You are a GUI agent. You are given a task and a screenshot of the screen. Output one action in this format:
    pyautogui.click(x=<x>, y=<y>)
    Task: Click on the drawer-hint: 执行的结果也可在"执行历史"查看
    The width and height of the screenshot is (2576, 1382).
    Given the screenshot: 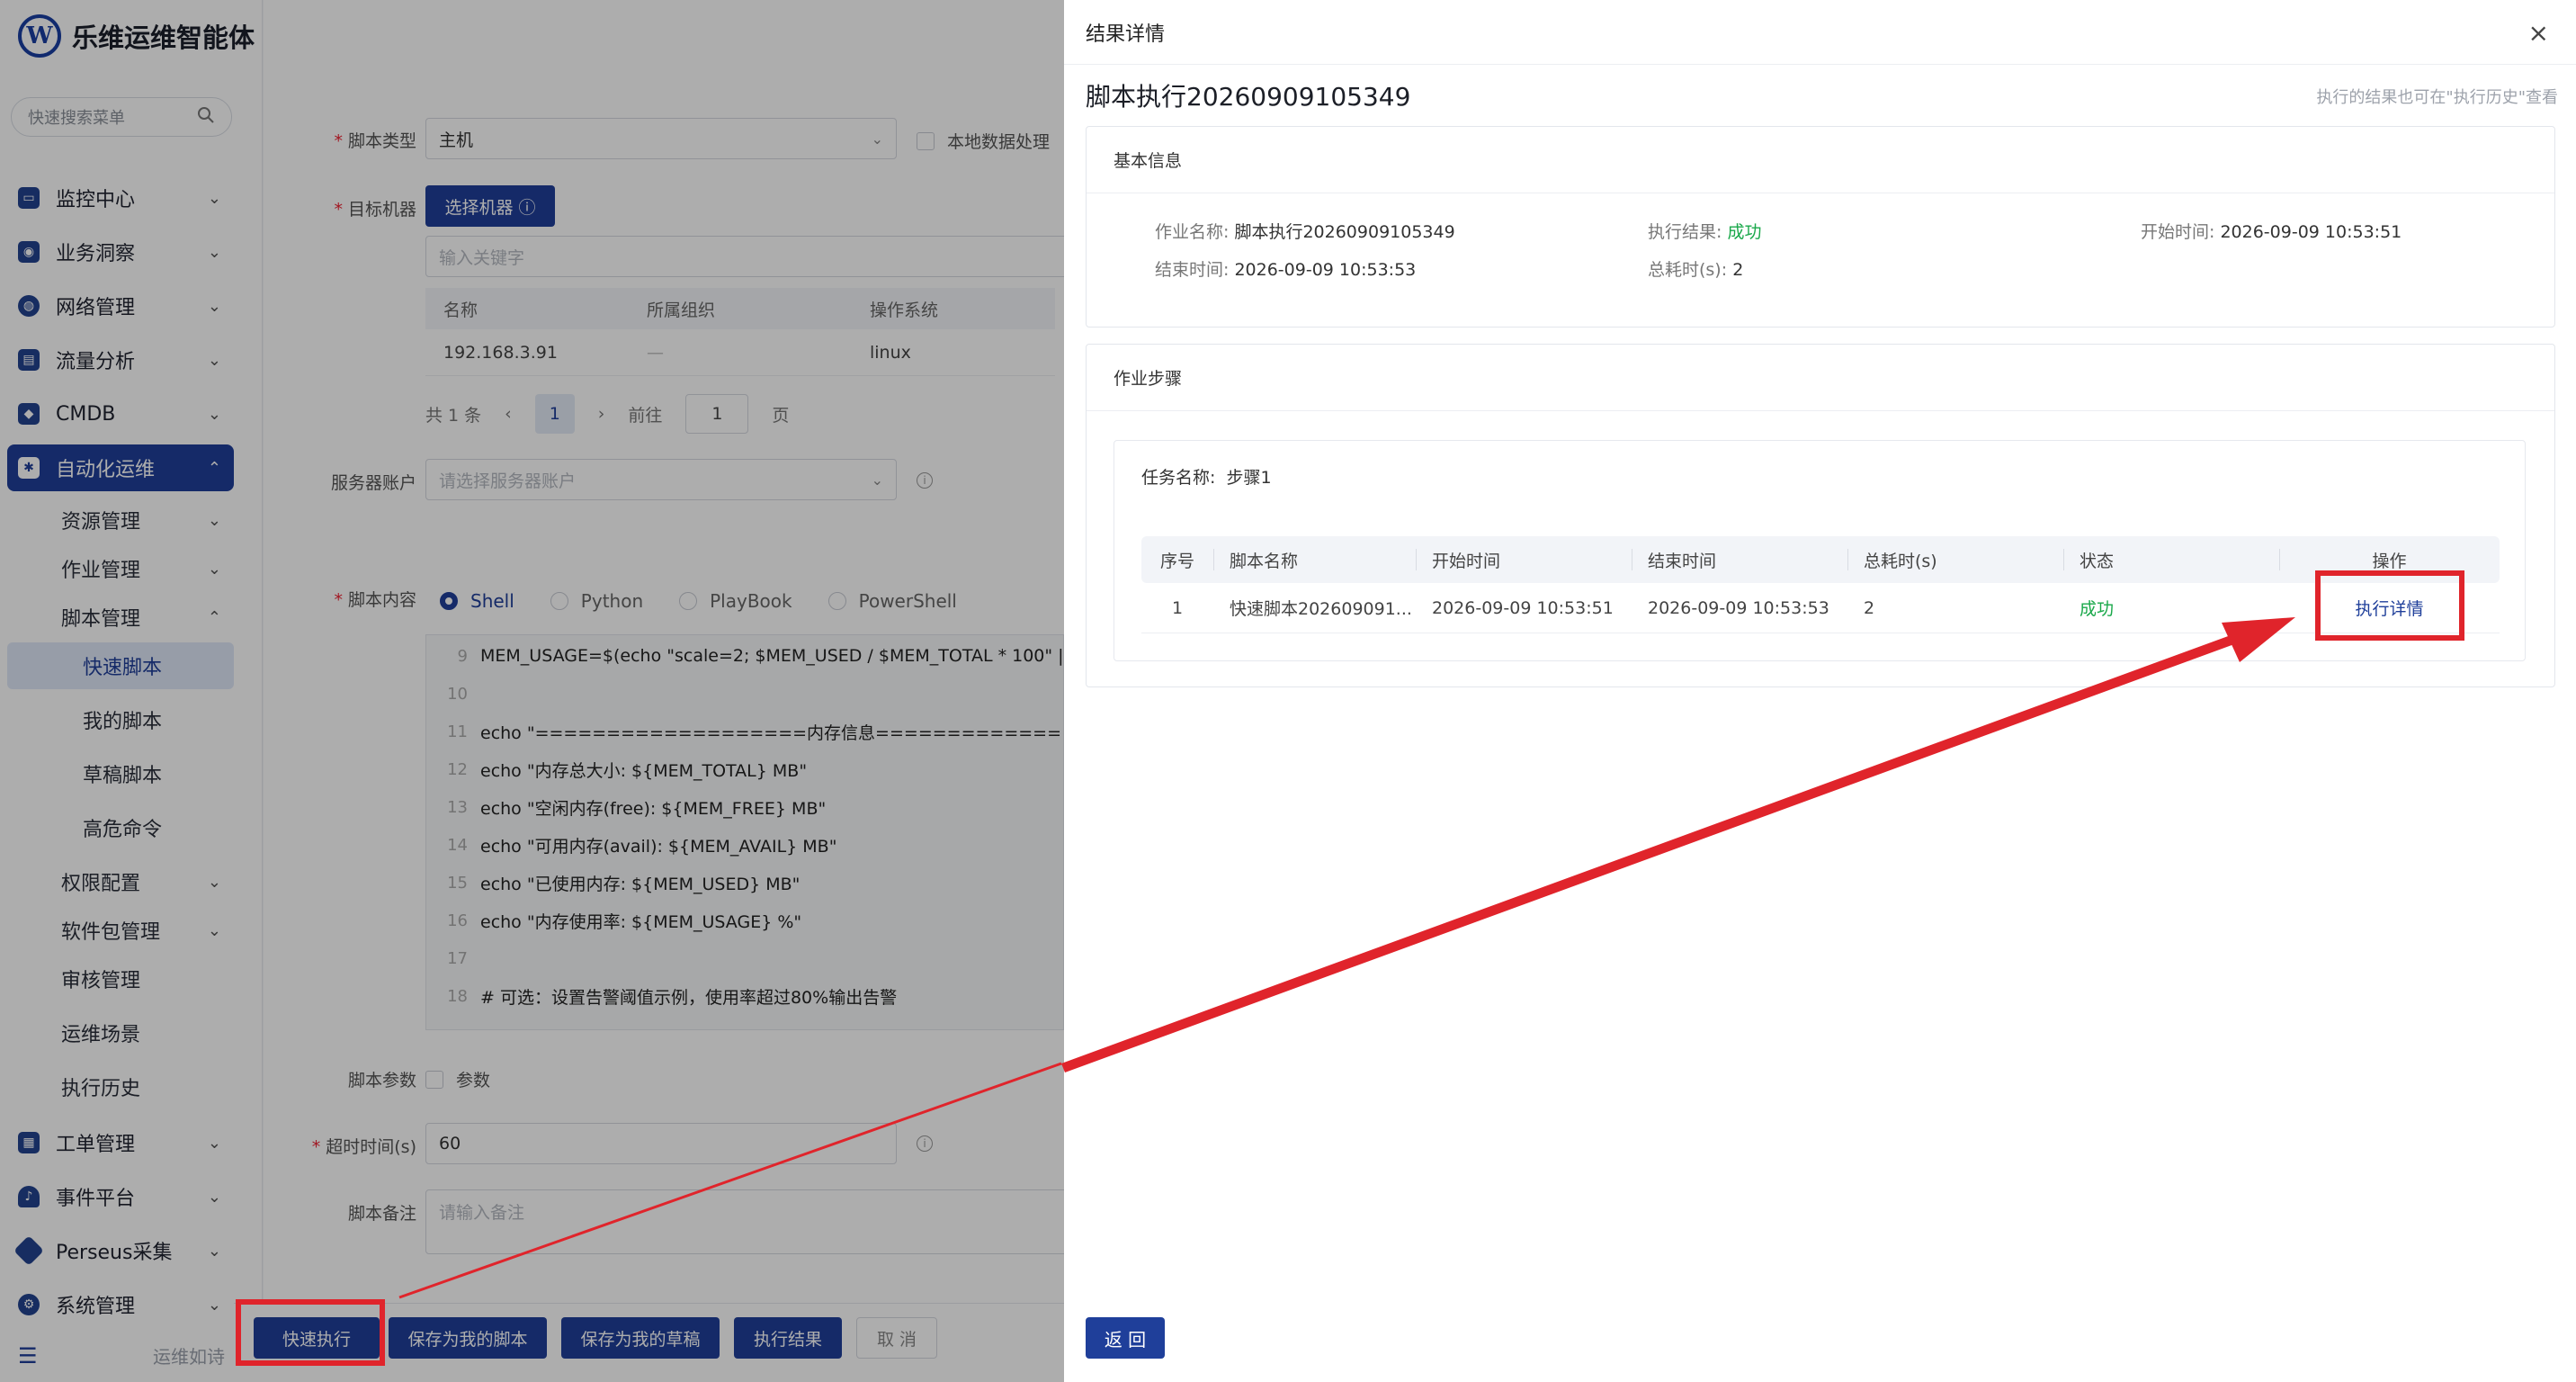 What is the action you would take?
    pyautogui.click(x=2437, y=98)
    